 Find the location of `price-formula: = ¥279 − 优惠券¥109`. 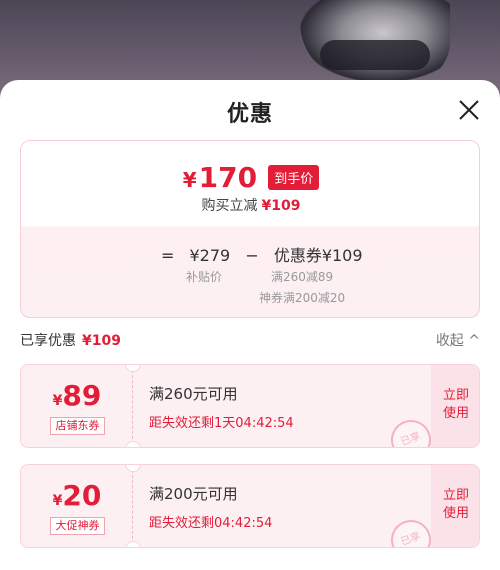

price-formula: = ¥279 − 优惠券¥109 is located at coordinates (267, 254).